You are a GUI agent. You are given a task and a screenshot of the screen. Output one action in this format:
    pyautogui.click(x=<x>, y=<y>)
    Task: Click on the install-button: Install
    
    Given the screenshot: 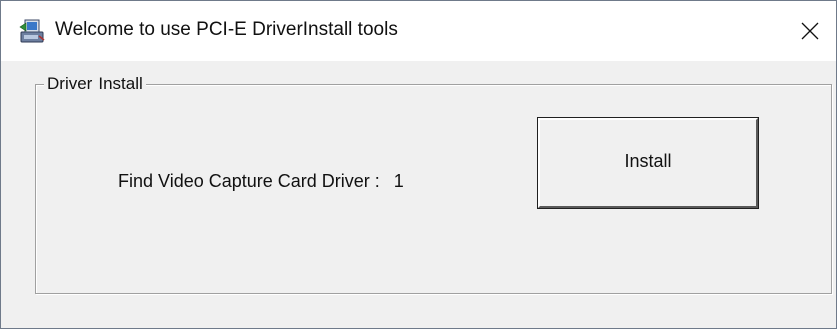 What is the action you would take?
    pyautogui.click(x=648, y=163)
    